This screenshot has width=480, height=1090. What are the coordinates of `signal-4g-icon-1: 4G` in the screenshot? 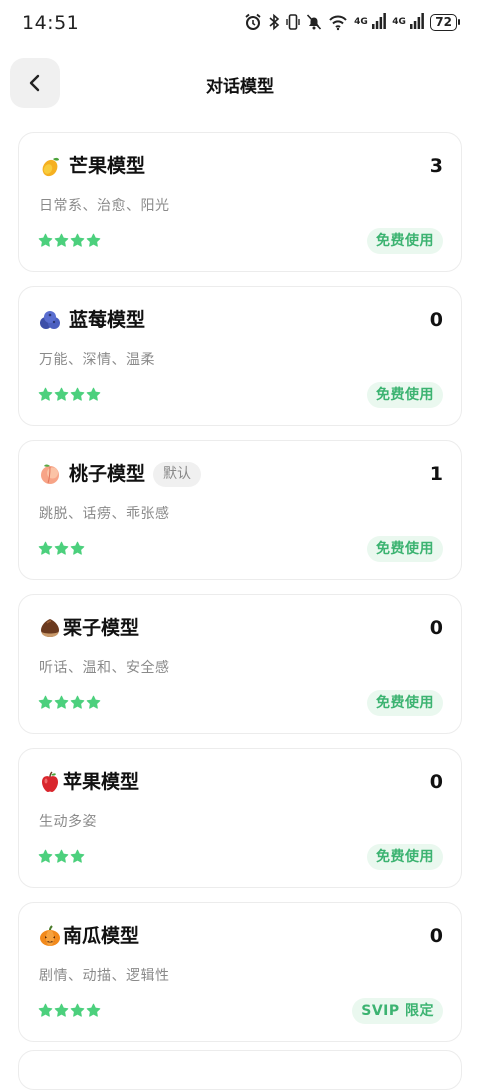 It's located at (370, 22).